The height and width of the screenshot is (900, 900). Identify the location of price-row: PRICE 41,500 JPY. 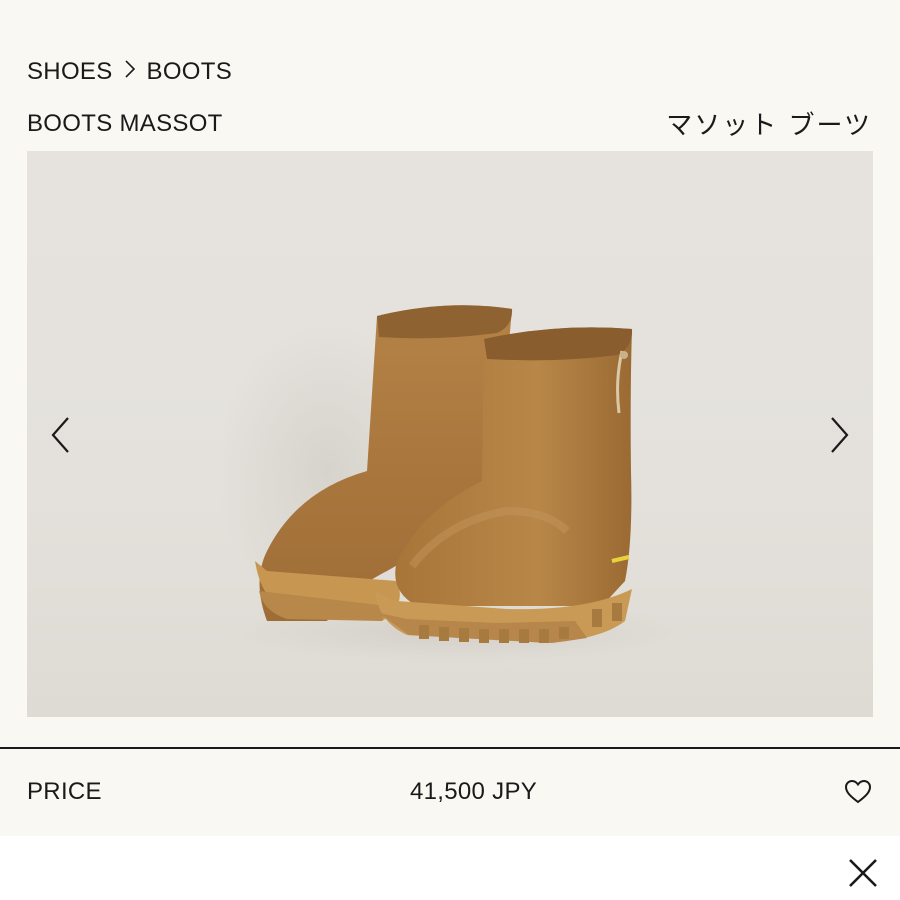
(449, 792).